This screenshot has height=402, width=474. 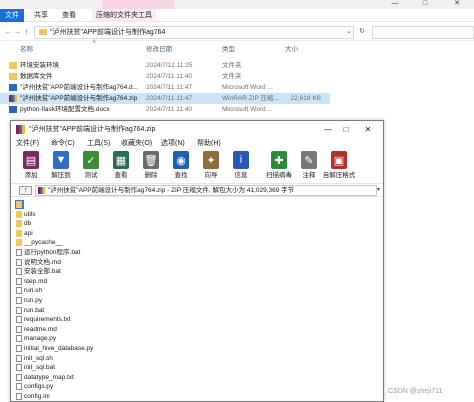 I want to click on toolbar-button-sfx: ▣ 自解压格式, so click(x=339, y=165).